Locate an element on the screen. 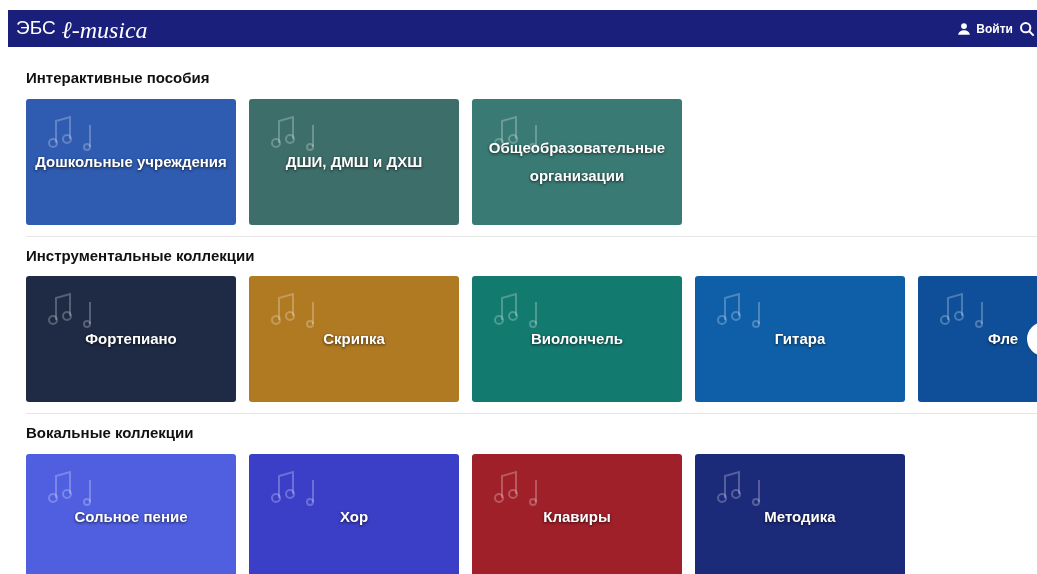 The image size is (1037, 574). card-label: Гитара is located at coordinates (800, 339).